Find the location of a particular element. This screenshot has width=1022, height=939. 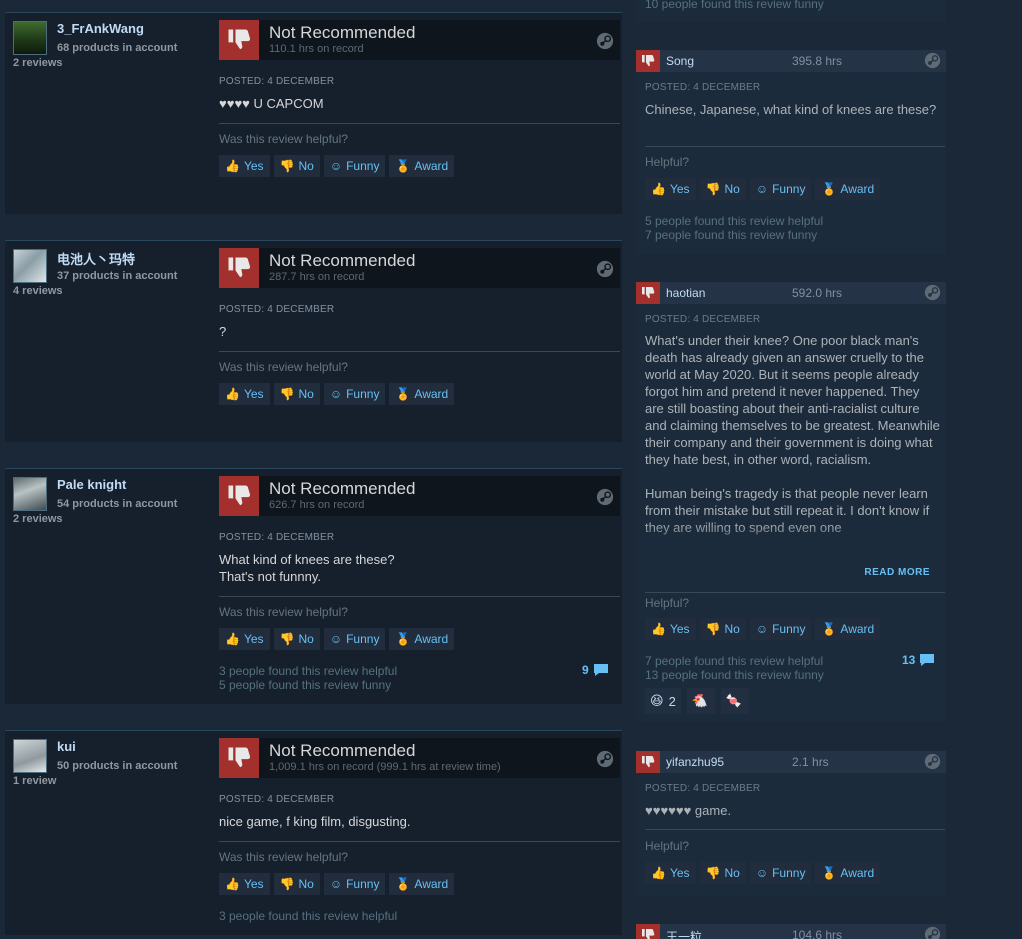

found-funny: 10 people found this review funny is located at coordinates (734, 5).